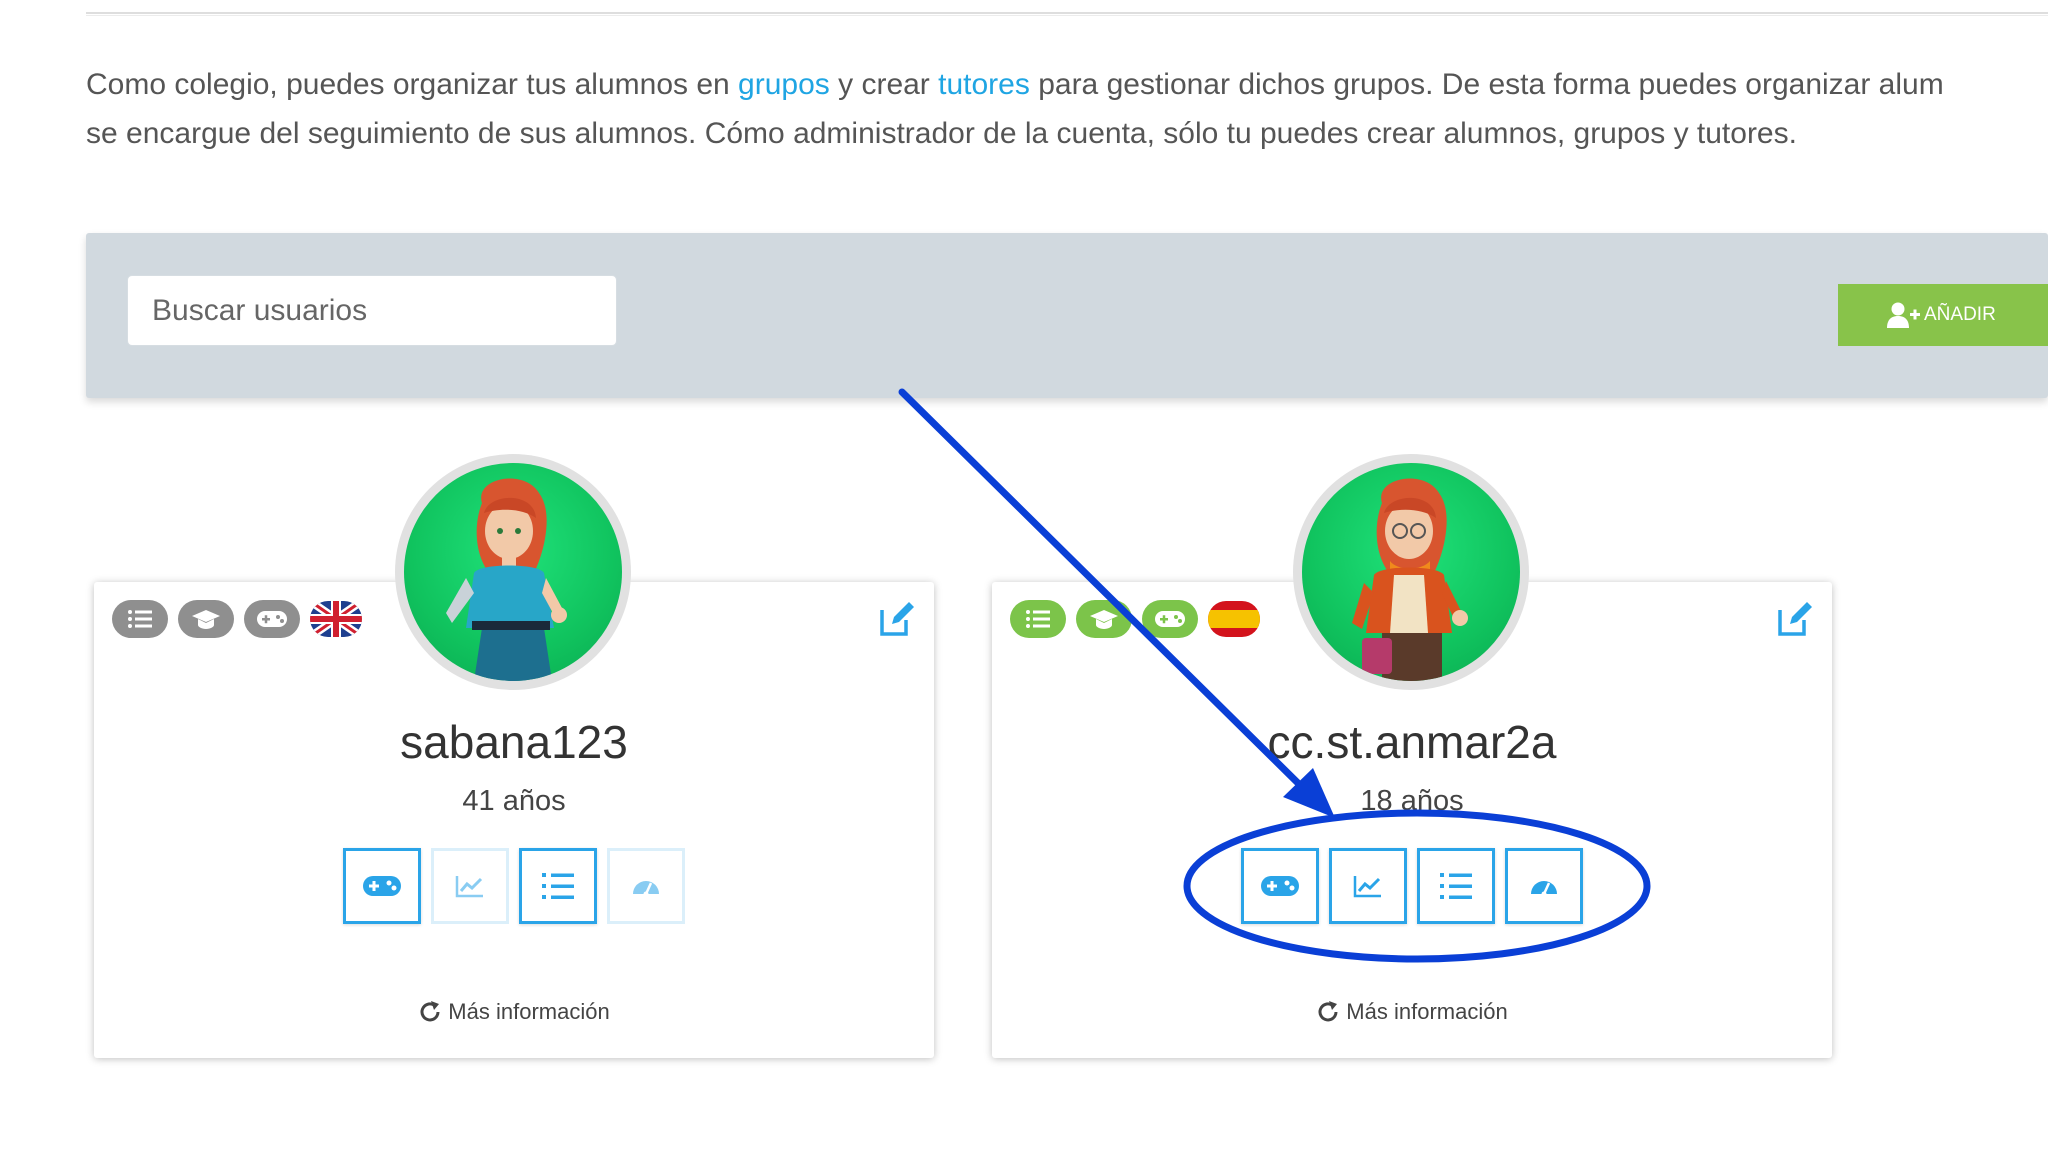 The image size is (2048, 1173). I want to click on spain-flag-icon, so click(1234, 619).